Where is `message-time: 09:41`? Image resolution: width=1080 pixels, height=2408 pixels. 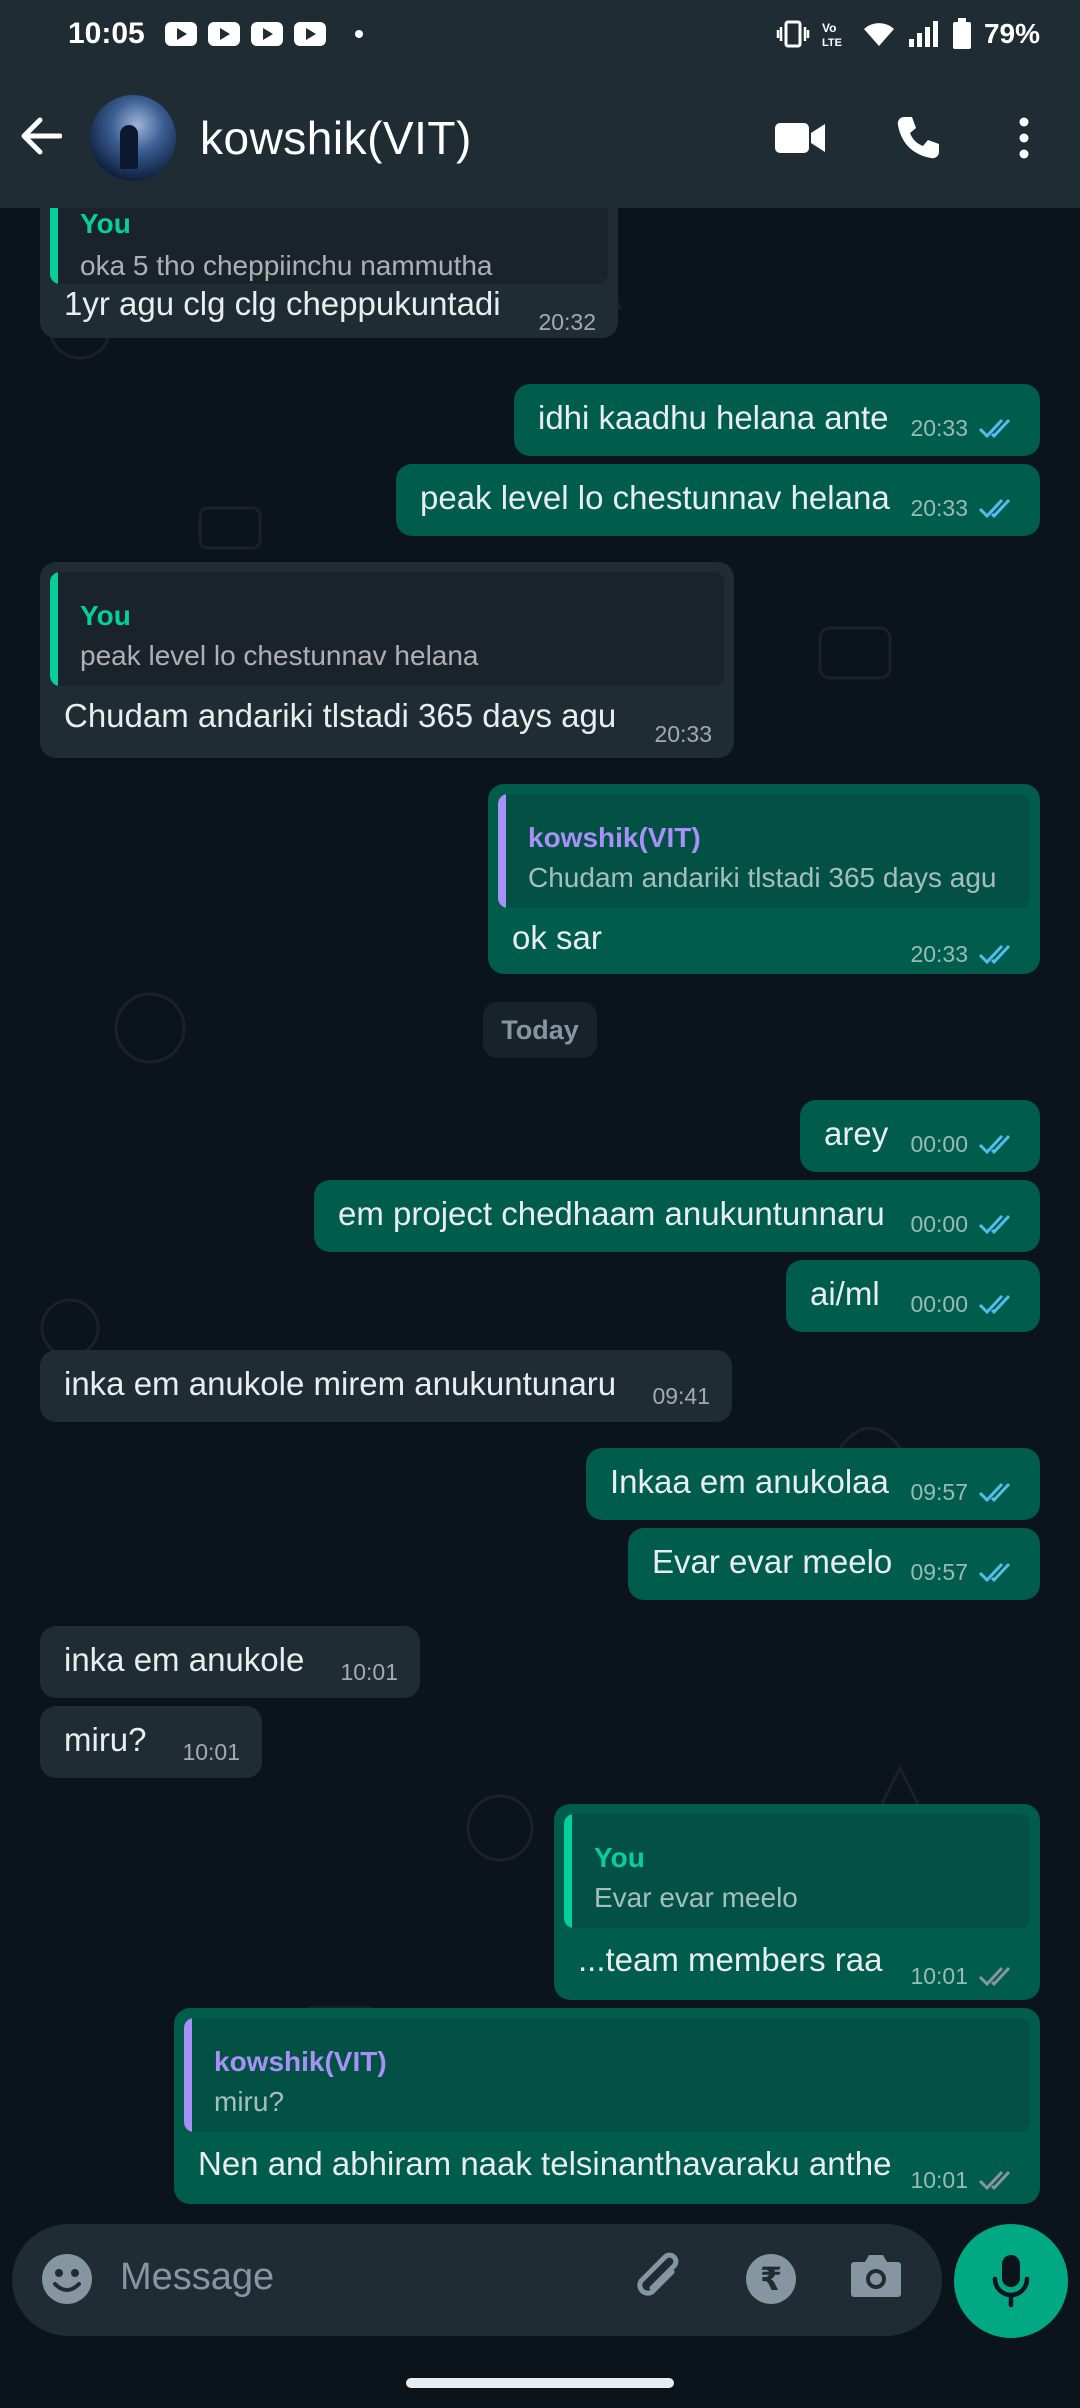 message-time: 09:41 is located at coordinates (681, 1396).